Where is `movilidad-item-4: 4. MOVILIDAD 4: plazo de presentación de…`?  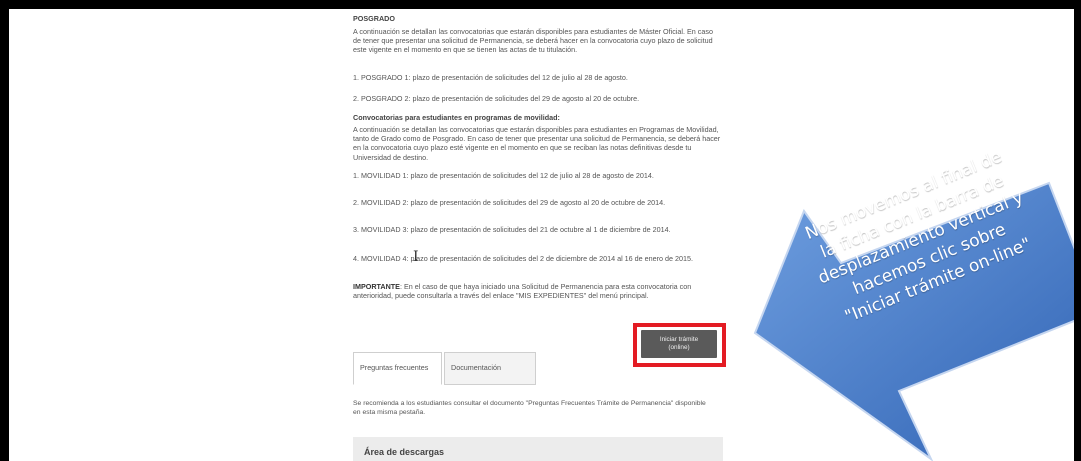 movilidad-item-4: 4. MOVILIDAD 4: plazo de presentación de… is located at coordinates (523, 258).